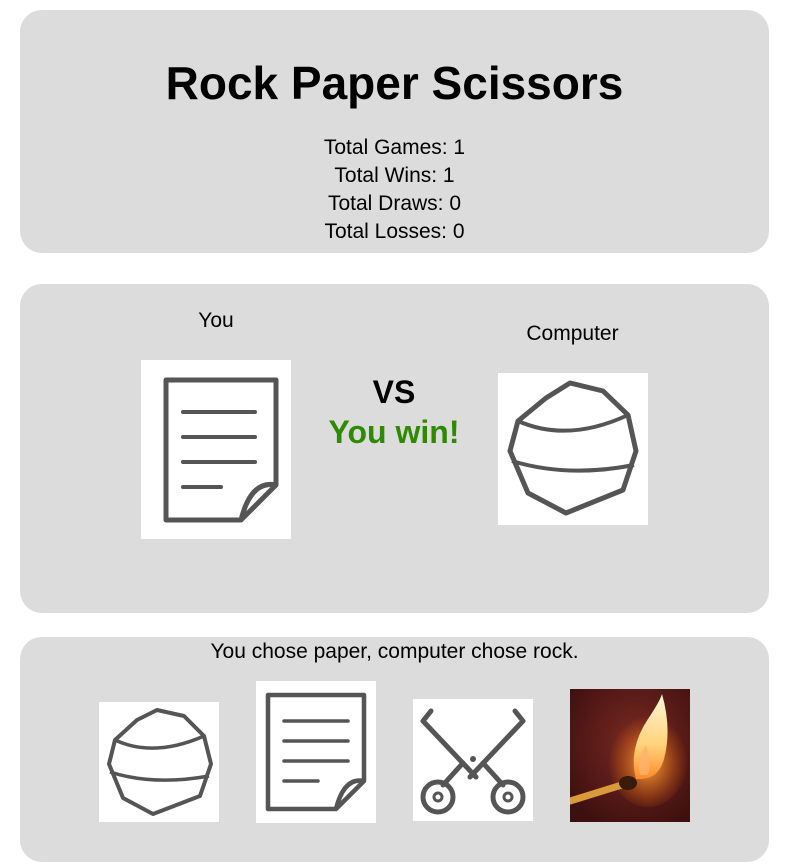  Describe the element at coordinates (216, 449) in the screenshot. I see `player-choice-paper-icon` at that location.